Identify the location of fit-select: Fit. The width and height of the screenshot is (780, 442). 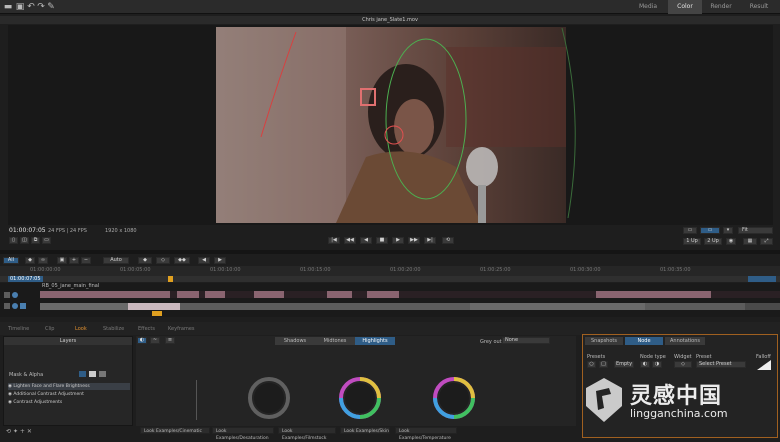
(755, 230).